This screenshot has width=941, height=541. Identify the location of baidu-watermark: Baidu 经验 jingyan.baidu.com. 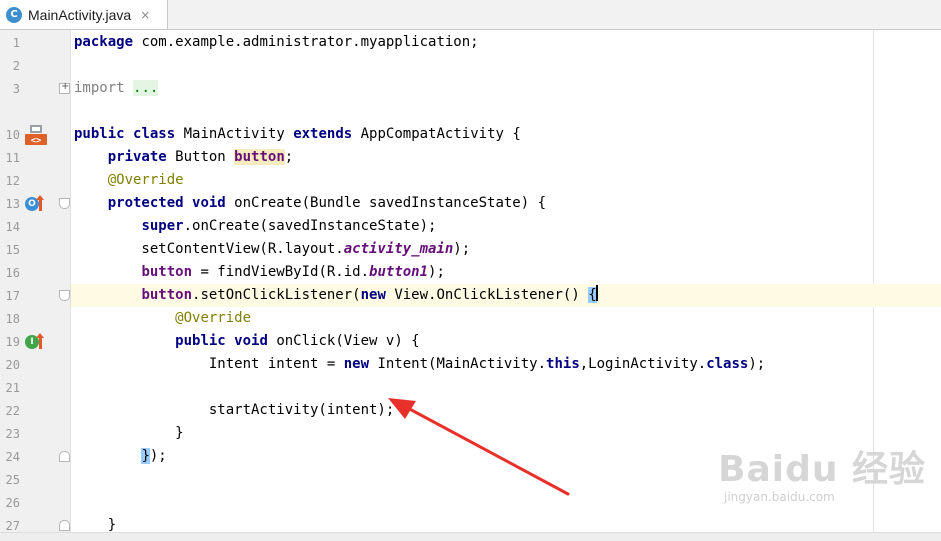
(828, 480).